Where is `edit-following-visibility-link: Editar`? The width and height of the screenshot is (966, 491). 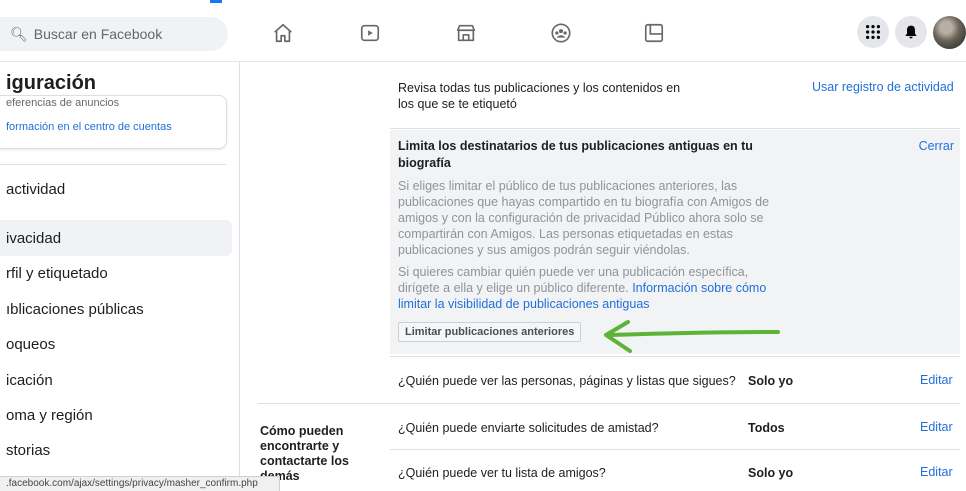
edit-following-visibility-link: Editar is located at coordinates (936, 380).